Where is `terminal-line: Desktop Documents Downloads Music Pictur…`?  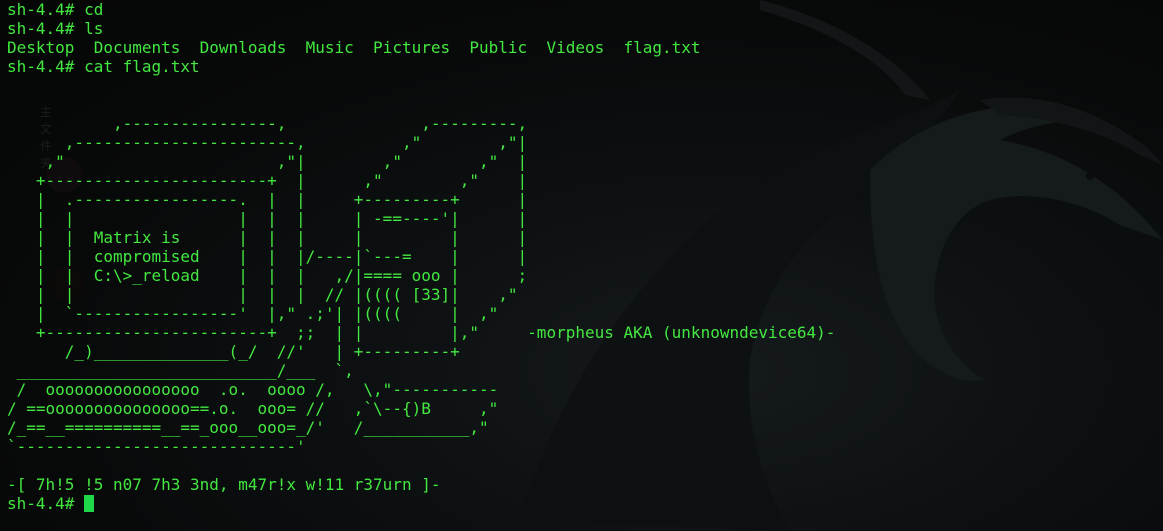
terminal-line: Desktop Documents Downloads Music Pictur… is located at coordinates (354, 47).